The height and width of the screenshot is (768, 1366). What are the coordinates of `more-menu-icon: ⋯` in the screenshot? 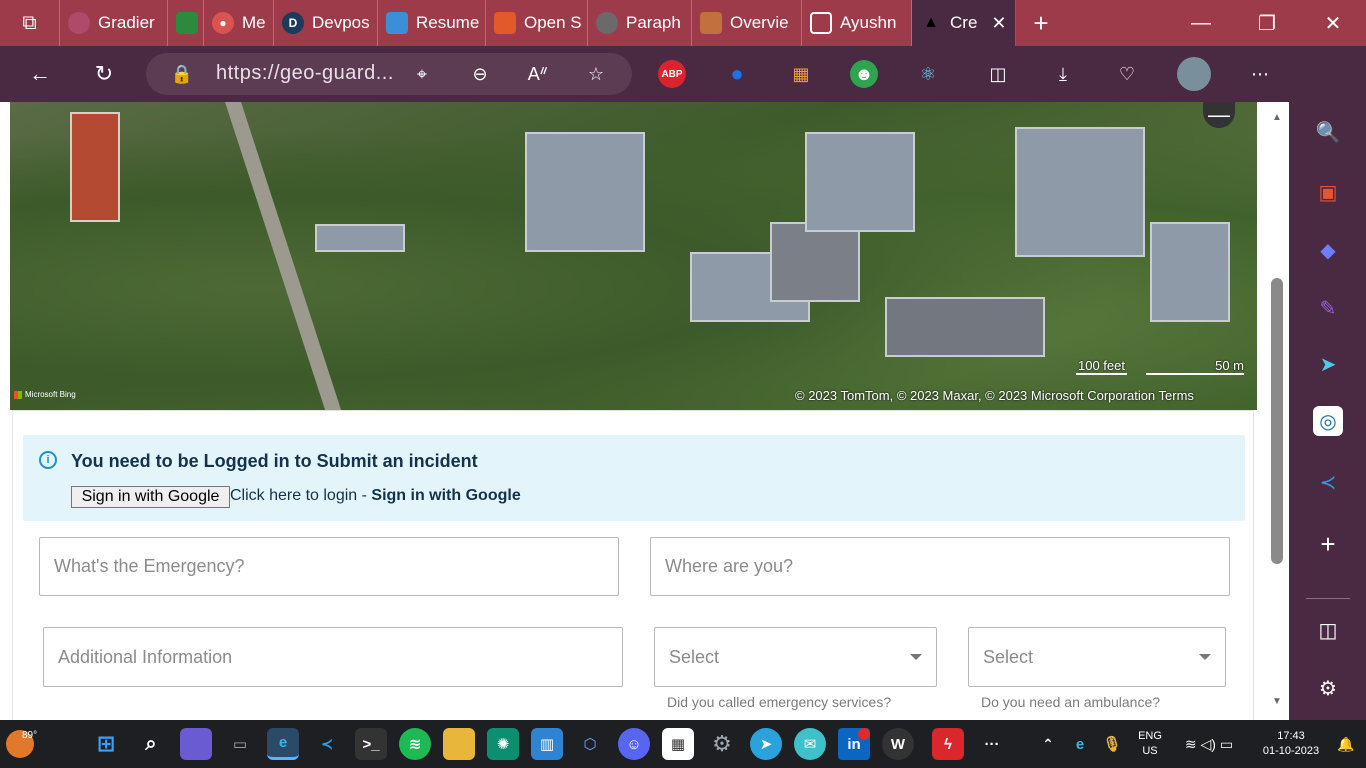 It's located at (1260, 74).